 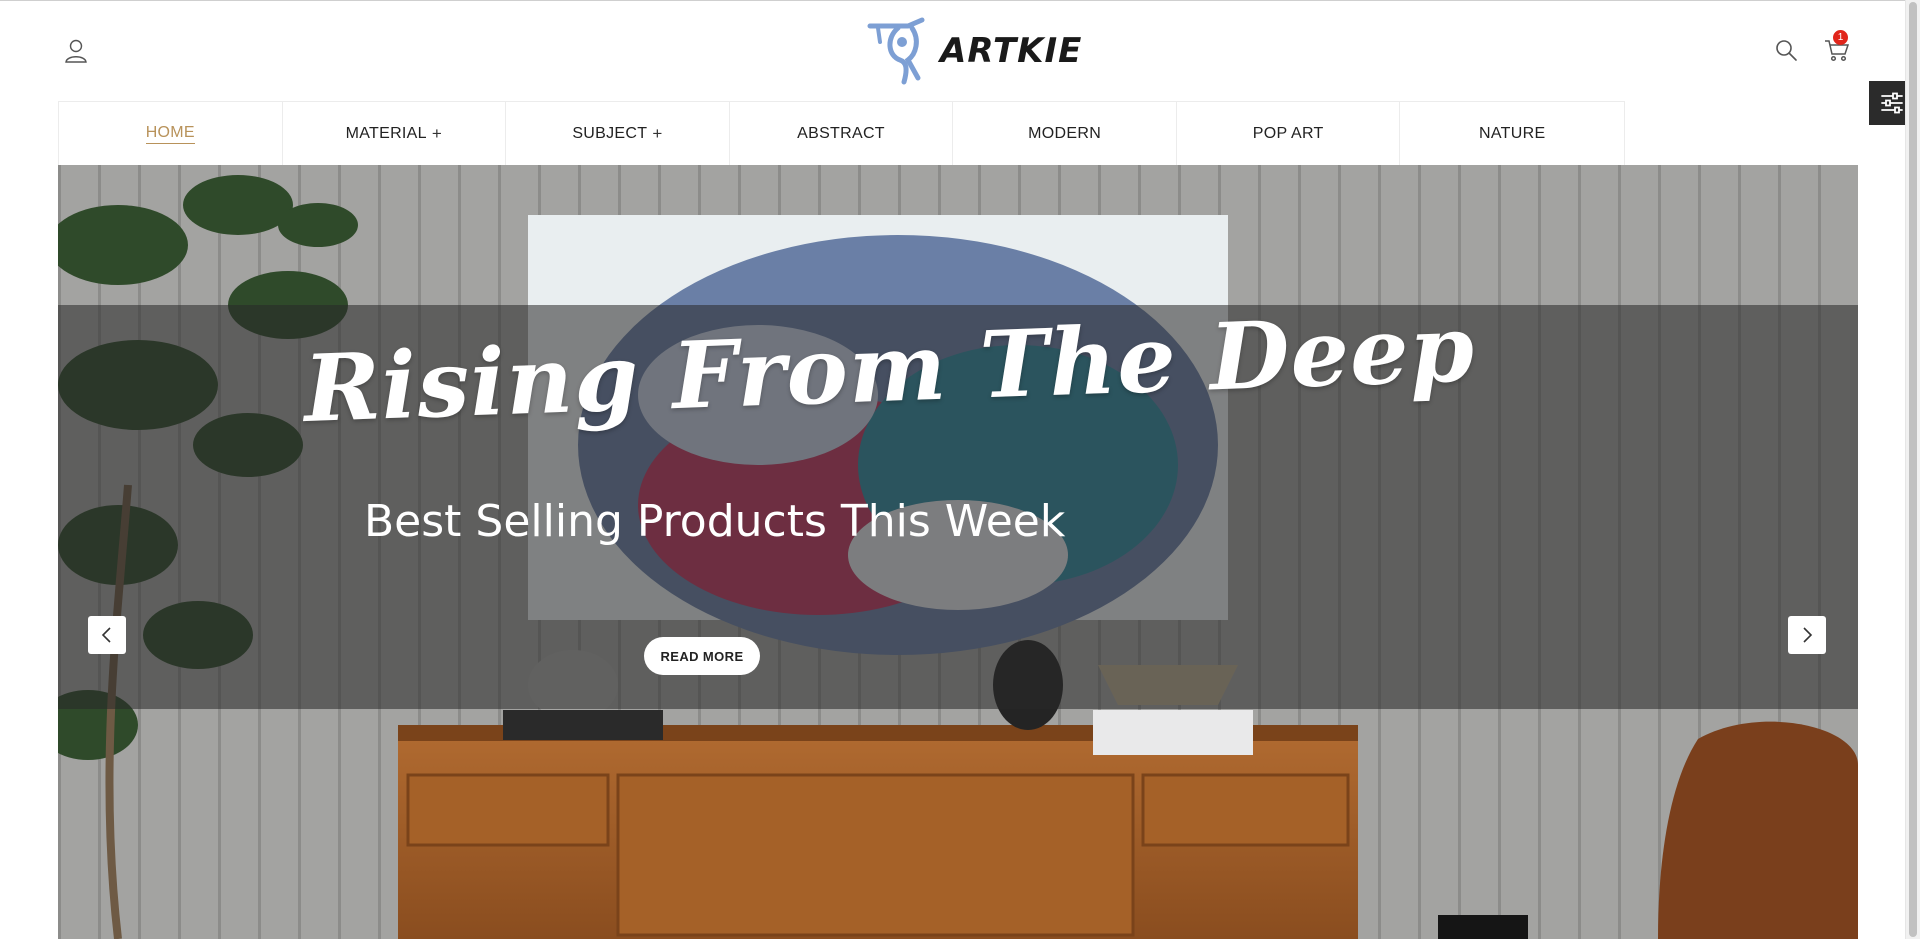 I want to click on slider-prev-button, so click(x=107, y=635).